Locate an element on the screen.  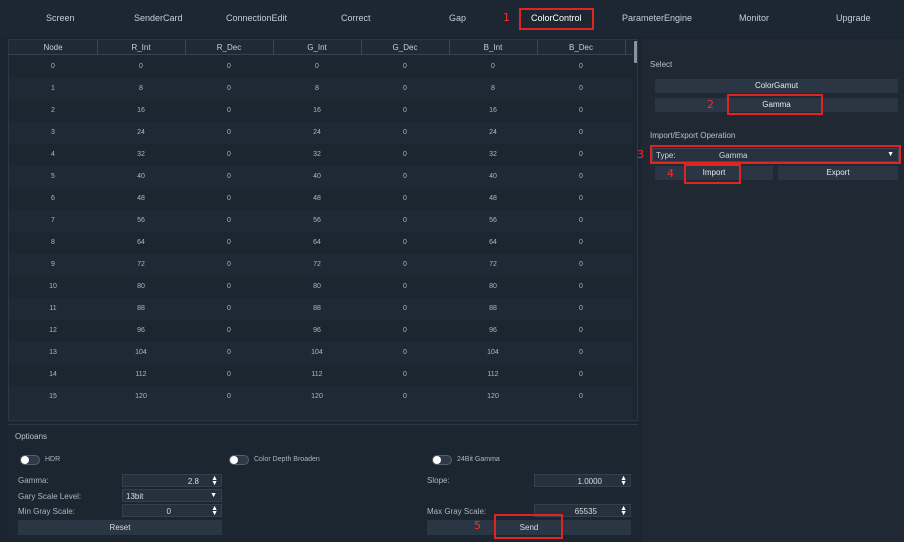
slope-spinbox: 1.0000 ▲ ▼ is located at coordinates (582, 480).